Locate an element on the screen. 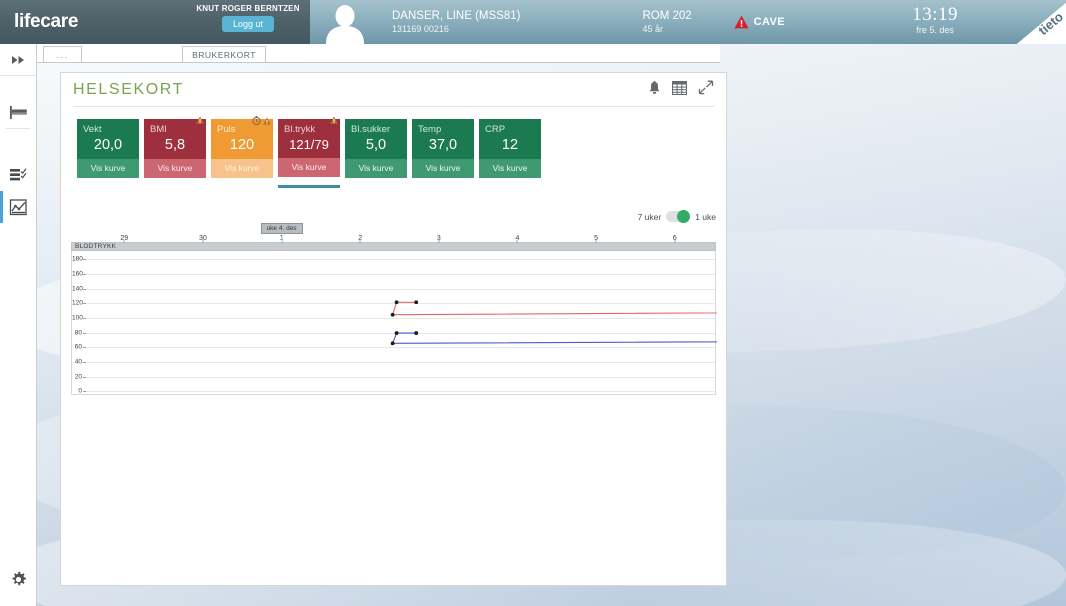  metric-value: 120 is located at coordinates (242, 145).